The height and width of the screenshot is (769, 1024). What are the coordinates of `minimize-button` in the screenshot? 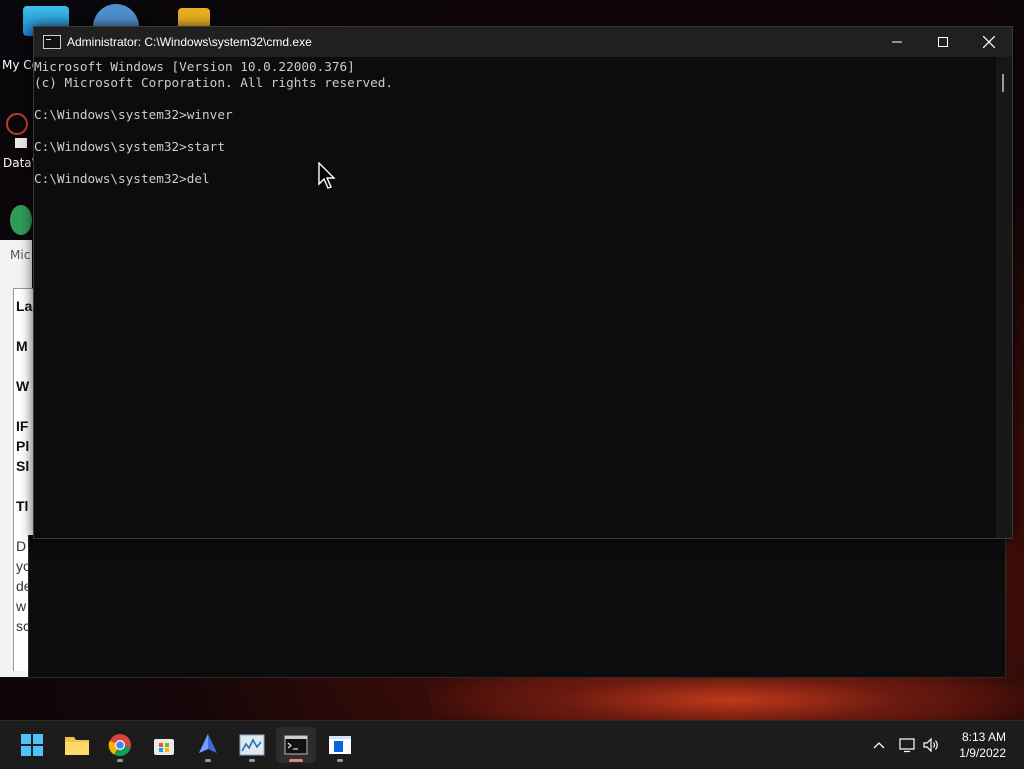 It's located at (897, 42).